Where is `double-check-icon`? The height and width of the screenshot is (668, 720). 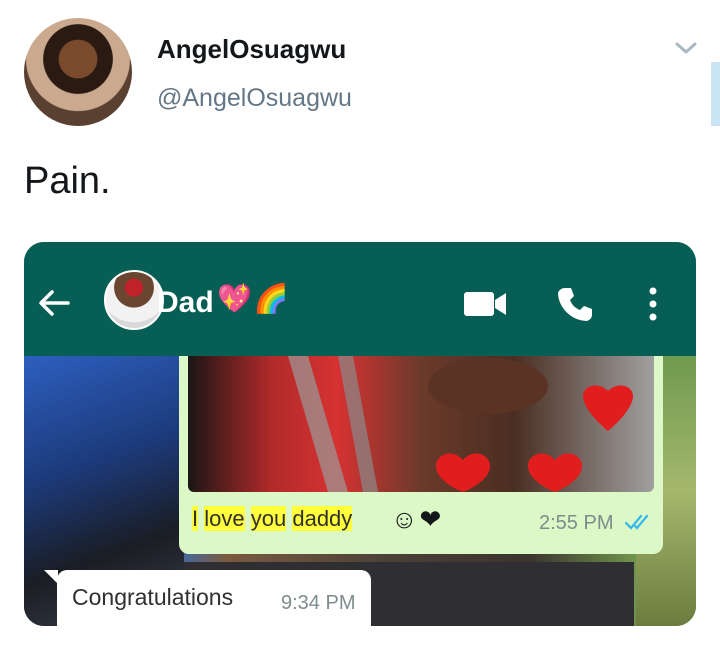
double-check-icon is located at coordinates (637, 522).